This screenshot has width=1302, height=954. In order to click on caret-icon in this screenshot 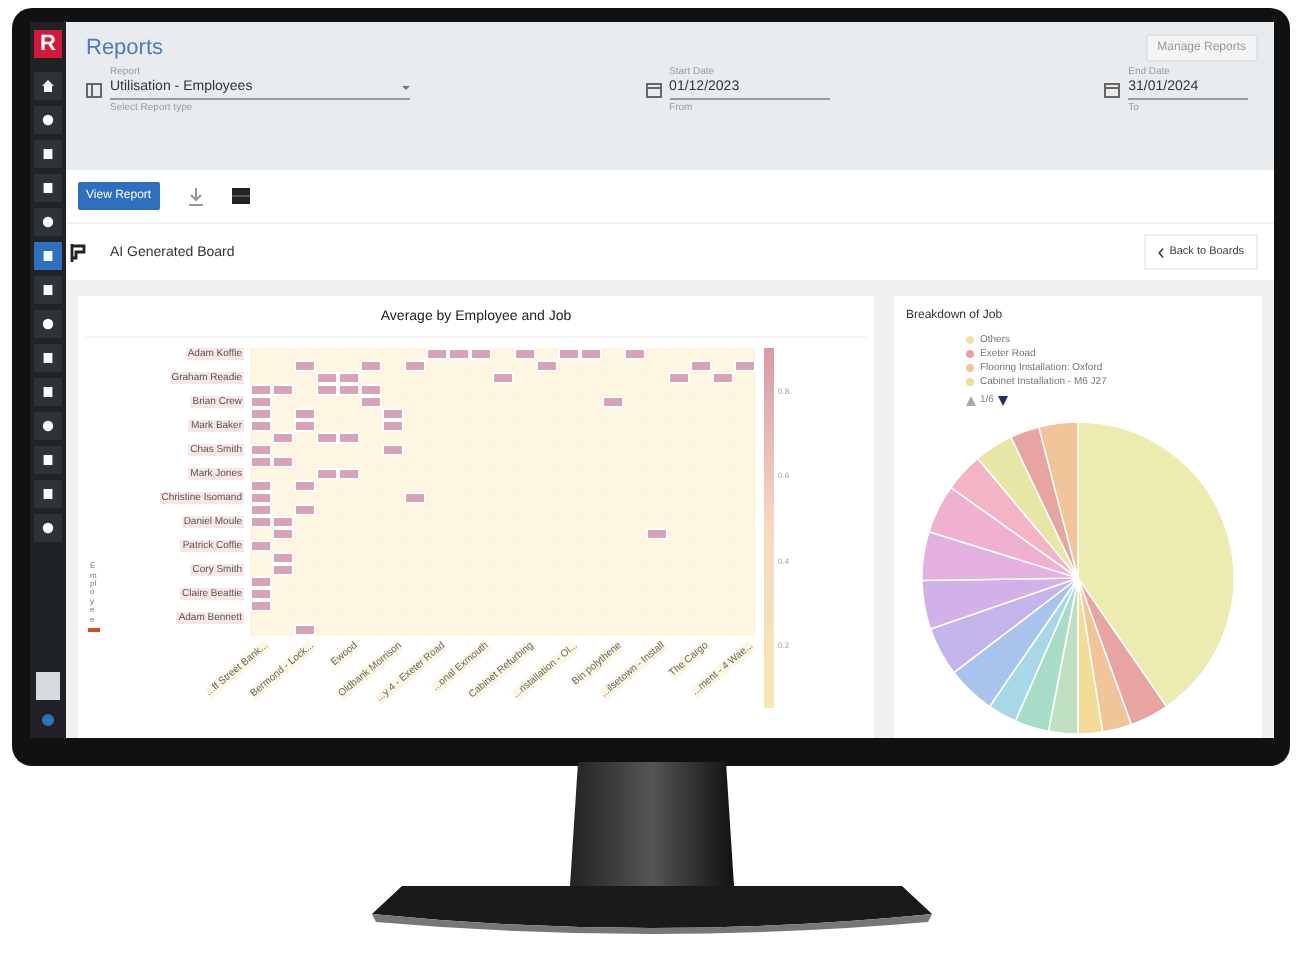, I will do `click(406, 87)`.